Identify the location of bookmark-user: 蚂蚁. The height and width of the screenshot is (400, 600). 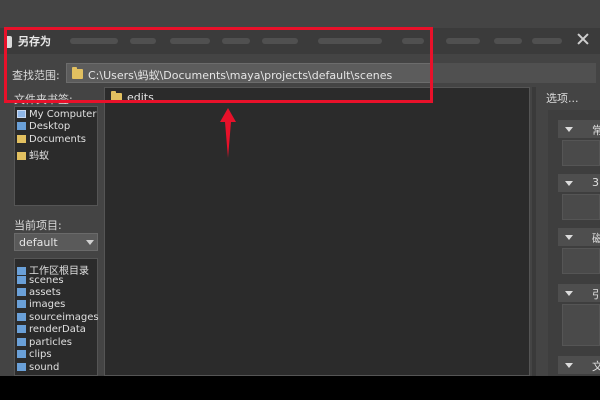
(33, 154).